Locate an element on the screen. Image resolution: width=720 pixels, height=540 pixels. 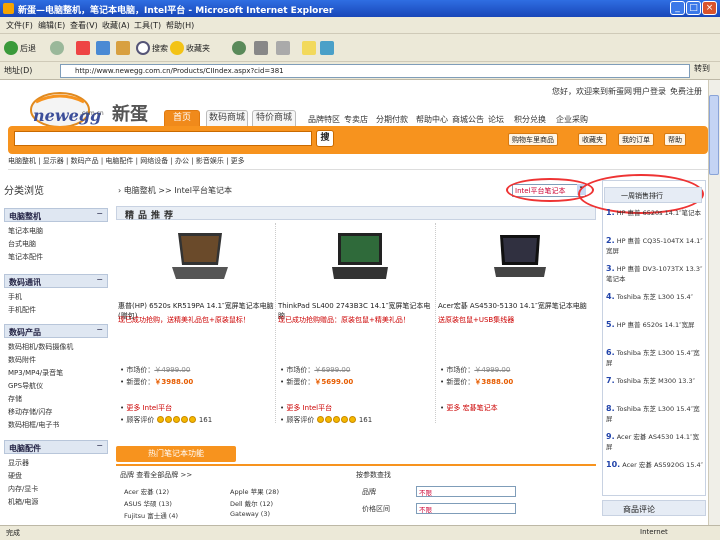
rank-item: 9. Acer 宏碁 AS4530 14.1″宽屏 is located at coordinates (655, 442).